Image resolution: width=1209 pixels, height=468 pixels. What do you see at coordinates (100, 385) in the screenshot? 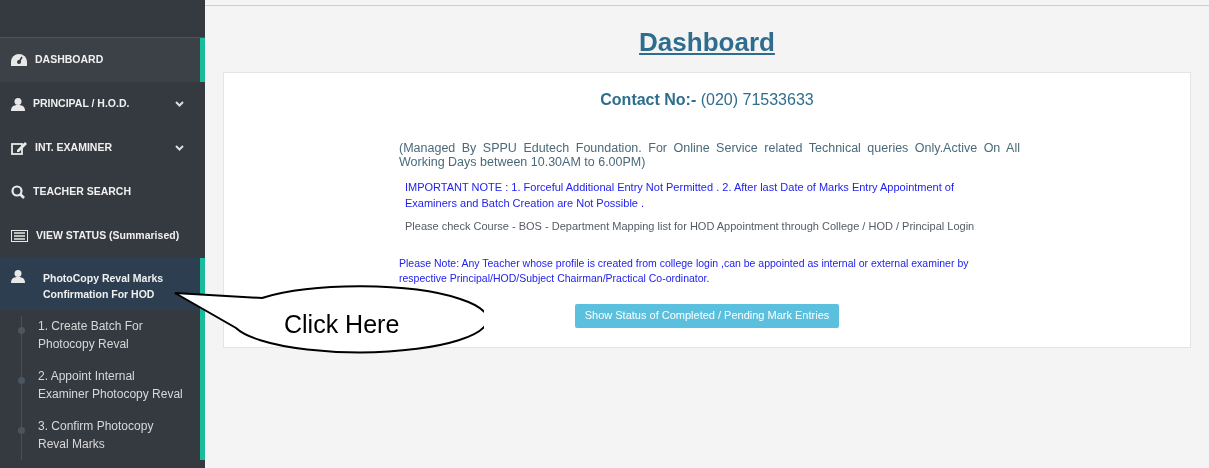
I see `submenu-item: 2. Appoint Internal Examiner Photocopy Reval` at bounding box center [100, 385].